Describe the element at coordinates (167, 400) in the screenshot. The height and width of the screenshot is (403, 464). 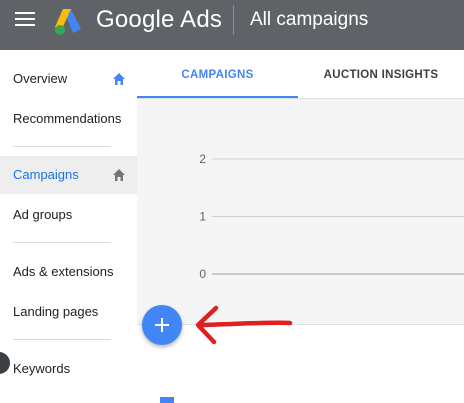
I see `row-checkbox` at that location.